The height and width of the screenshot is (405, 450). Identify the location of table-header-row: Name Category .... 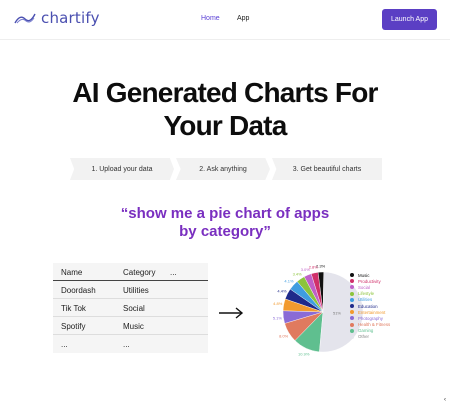
(130, 272).